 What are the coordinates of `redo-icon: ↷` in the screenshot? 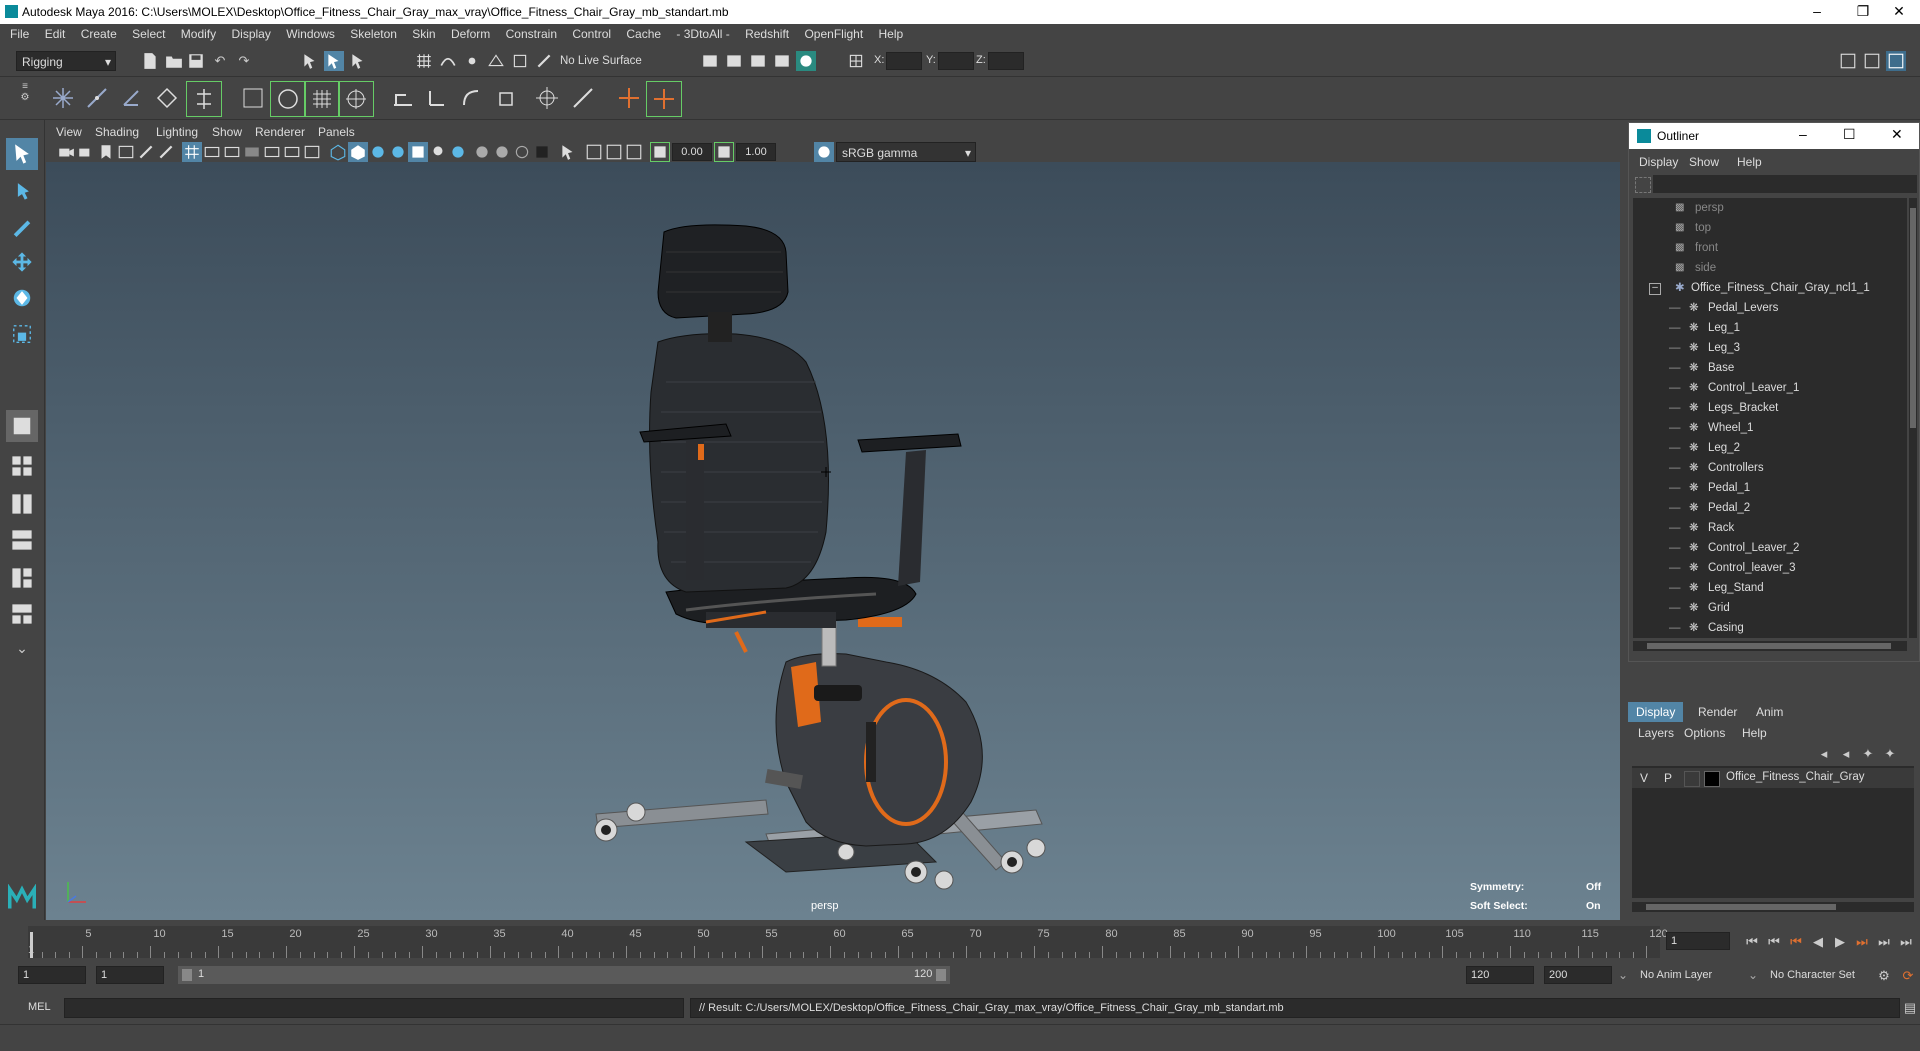 It's located at (244, 61).